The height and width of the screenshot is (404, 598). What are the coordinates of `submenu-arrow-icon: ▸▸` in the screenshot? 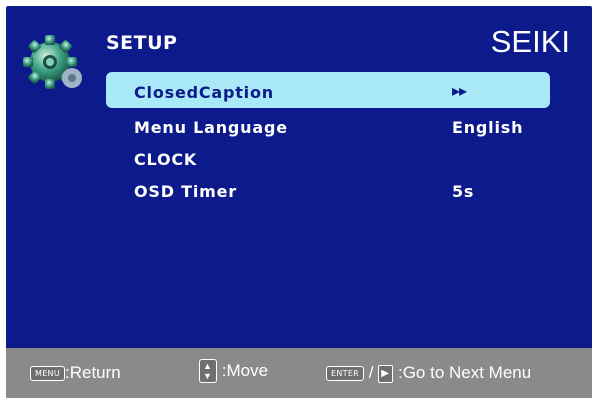 It's located at (459, 90).